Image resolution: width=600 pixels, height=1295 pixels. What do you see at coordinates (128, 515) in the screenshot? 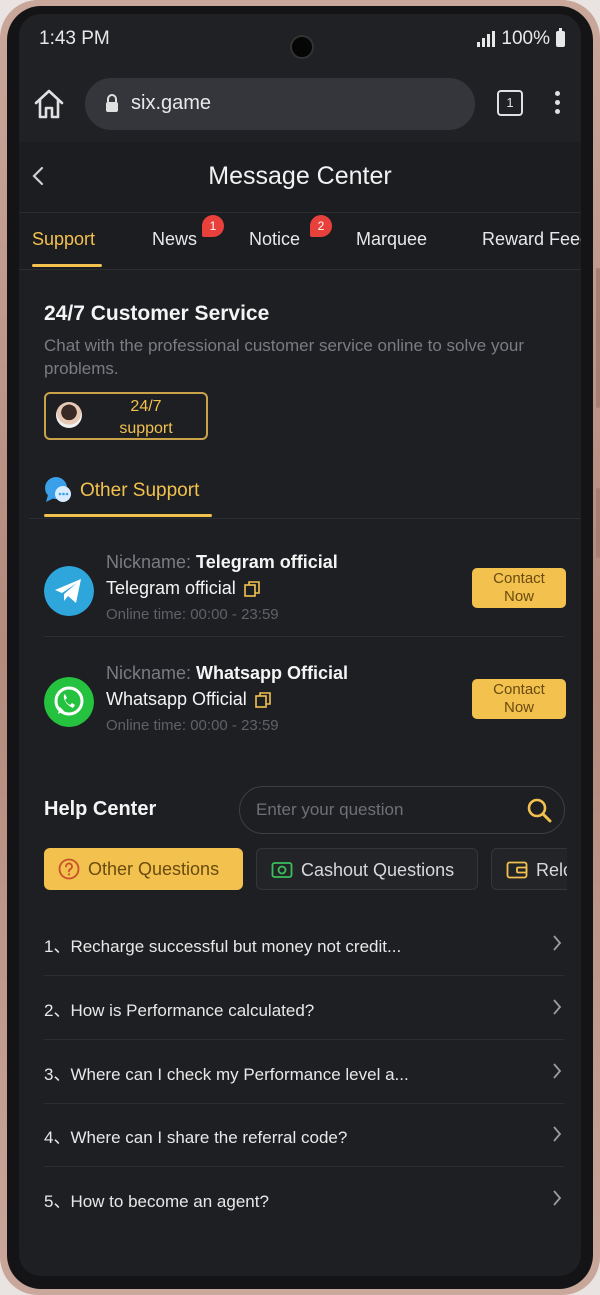
I see `other-support-indicator` at bounding box center [128, 515].